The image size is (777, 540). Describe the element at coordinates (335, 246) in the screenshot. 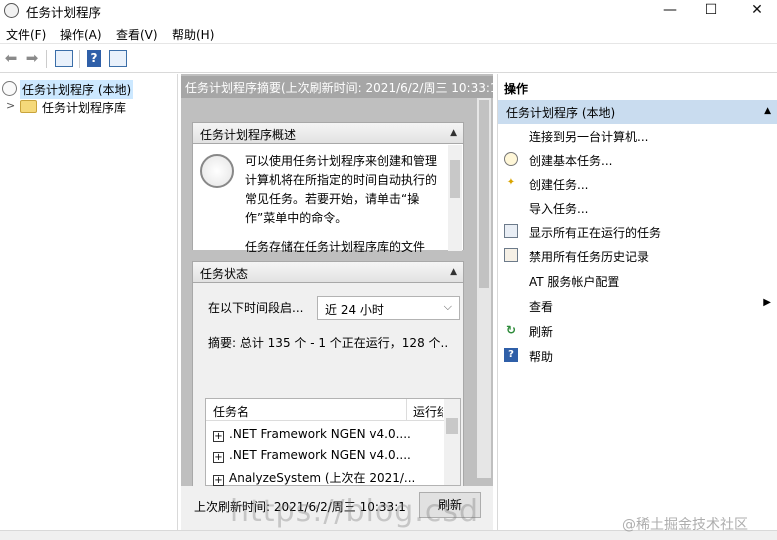

I see `overview-text-more: 任务存储在任务计划程序库的文件` at that location.